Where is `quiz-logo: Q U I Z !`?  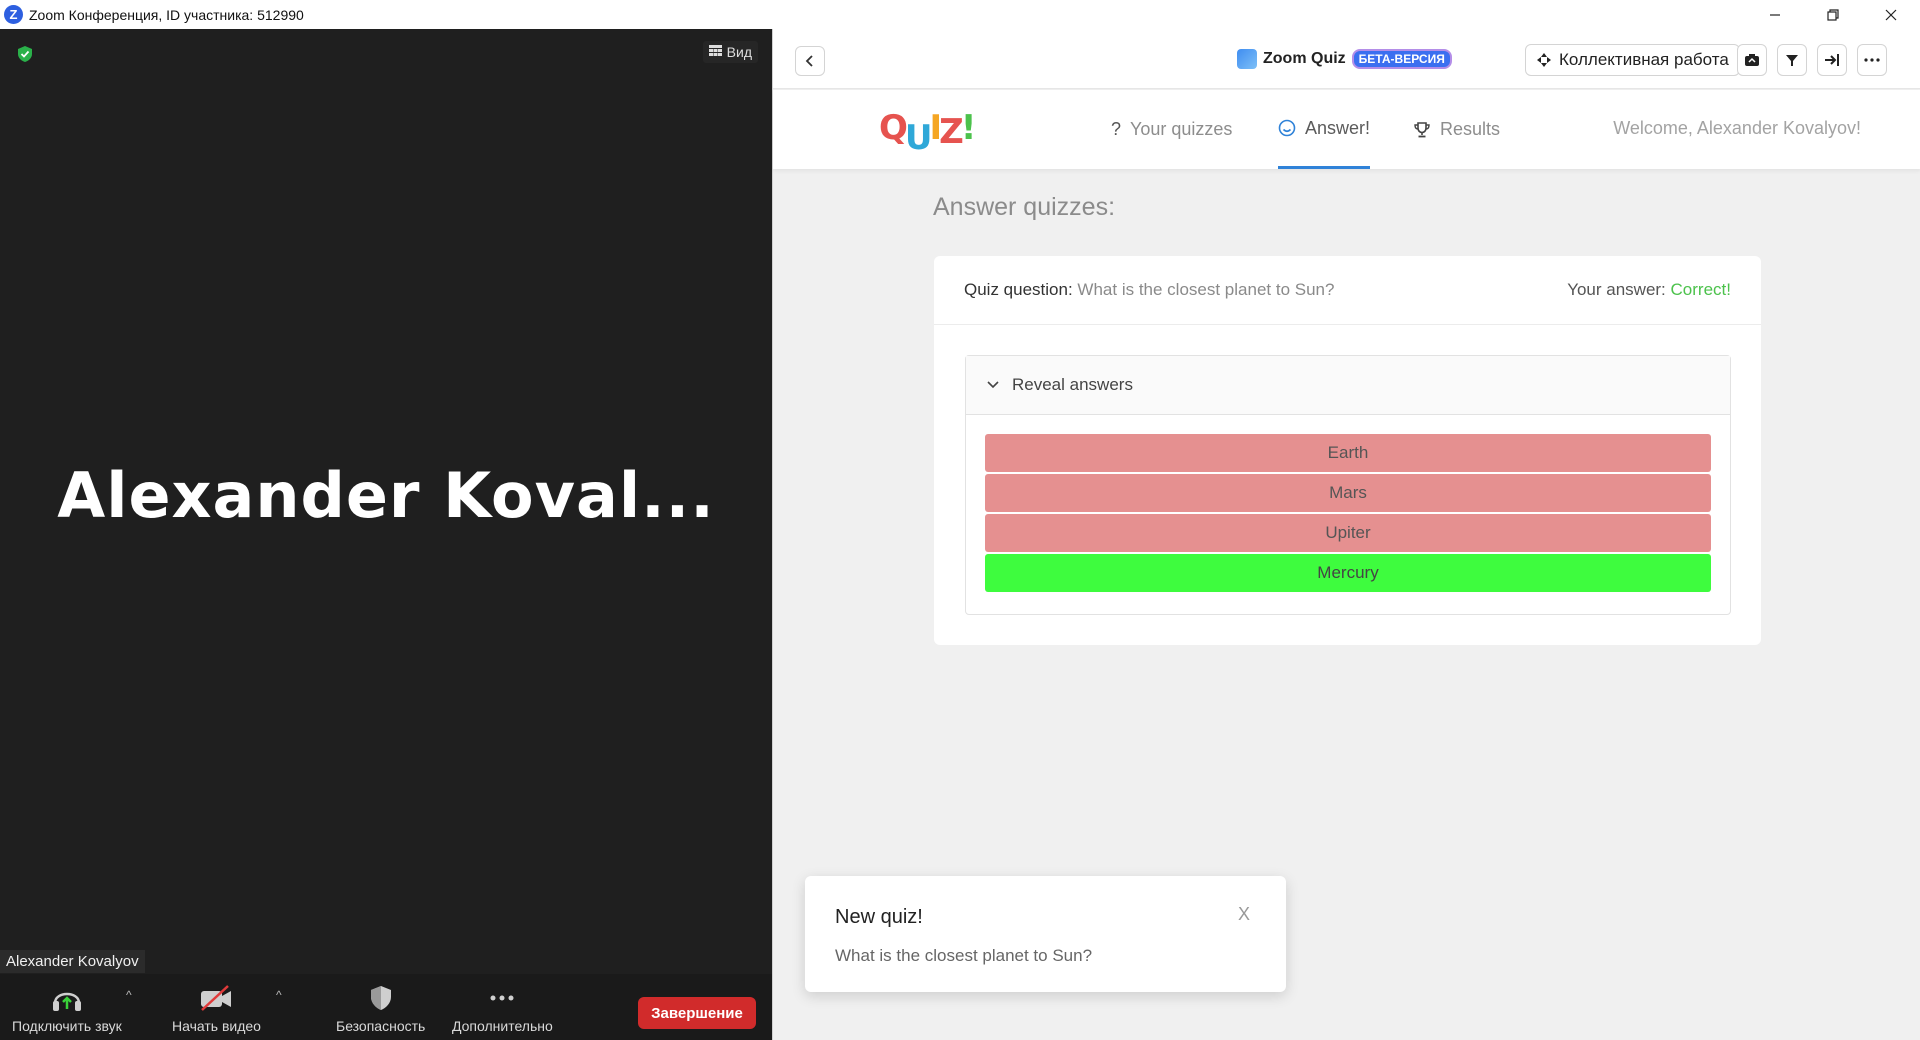 quiz-logo: Q U I Z ! is located at coordinates (927, 133).